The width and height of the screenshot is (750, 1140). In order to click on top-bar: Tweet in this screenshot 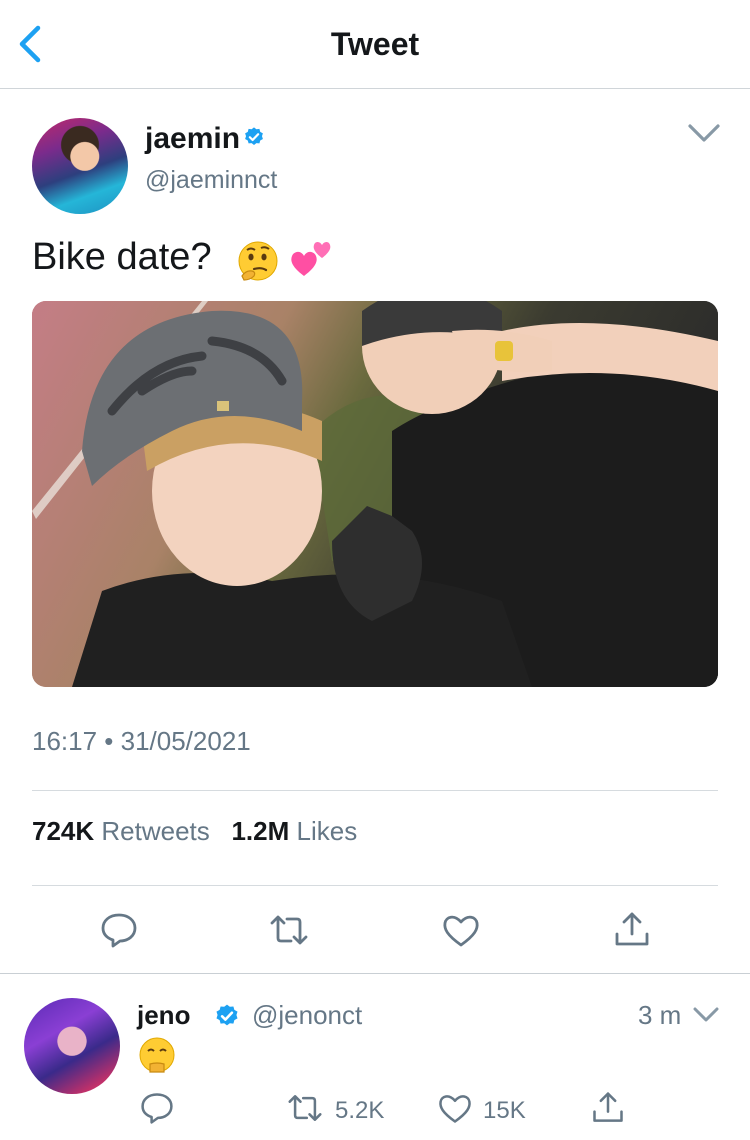, I will do `click(375, 44)`.